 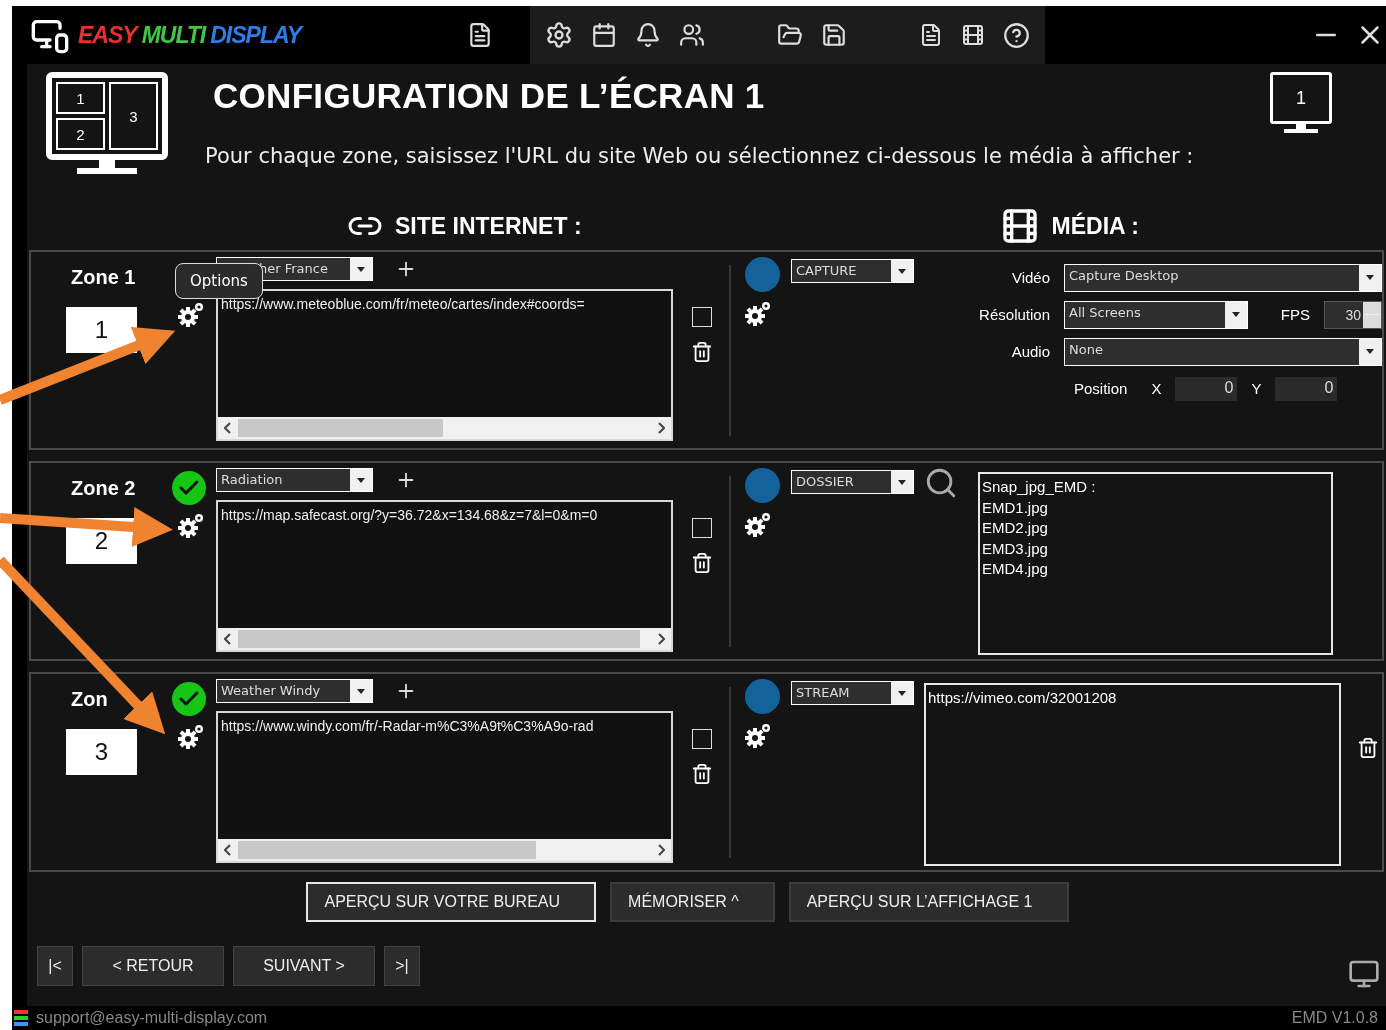 I want to click on list-item: EMD1.jpg, so click(x=1015, y=507).